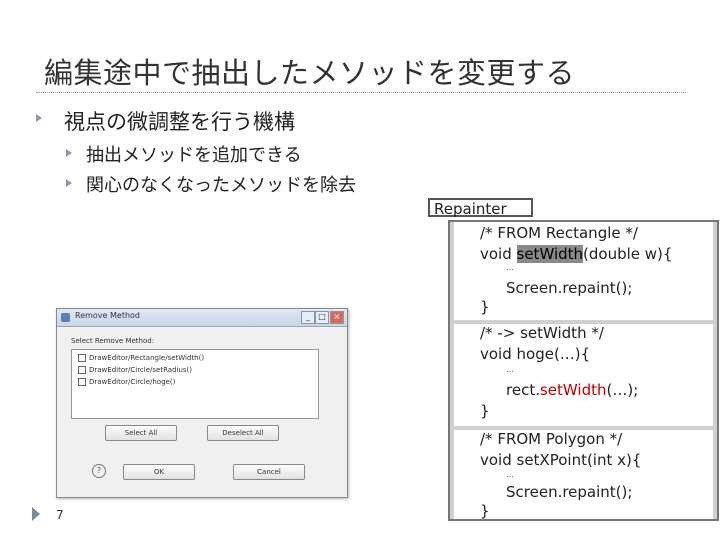 Image resolution: width=720 pixels, height=540 pixels. What do you see at coordinates (179, 122) in the screenshot?
I see `bullet-main: 視点の微調整を行う機構` at bounding box center [179, 122].